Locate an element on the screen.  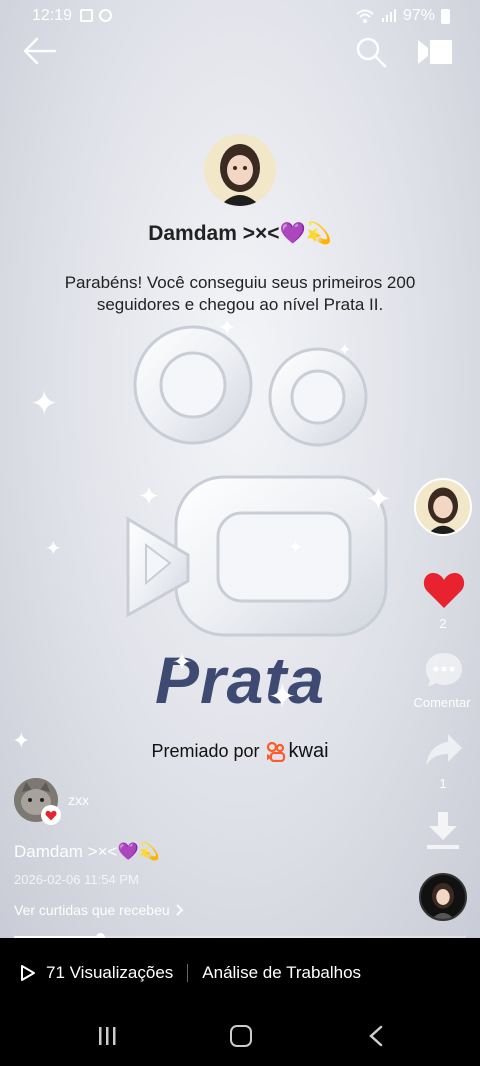
like-count: 2 is located at coordinates (443, 623).